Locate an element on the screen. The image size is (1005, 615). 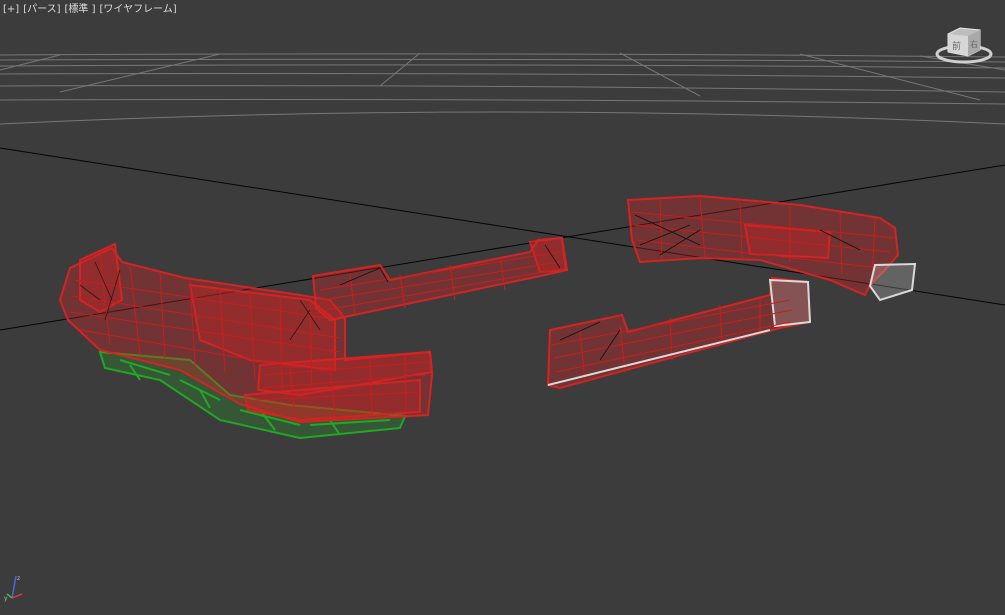
viewport-shading-standard-menu: [標準 ] is located at coordinates (80, 10).